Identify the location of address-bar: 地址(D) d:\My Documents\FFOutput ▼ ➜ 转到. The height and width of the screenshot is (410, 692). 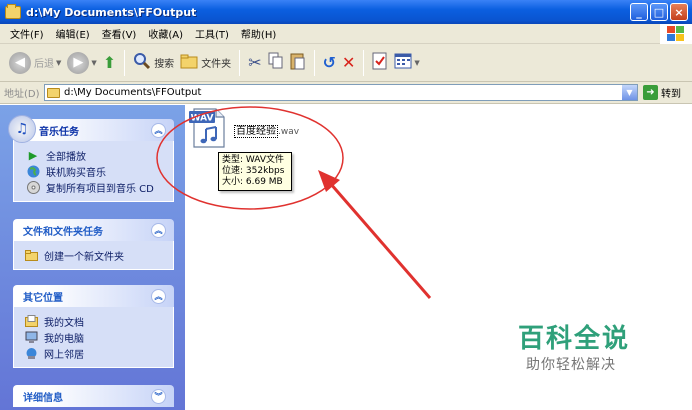
(346, 93).